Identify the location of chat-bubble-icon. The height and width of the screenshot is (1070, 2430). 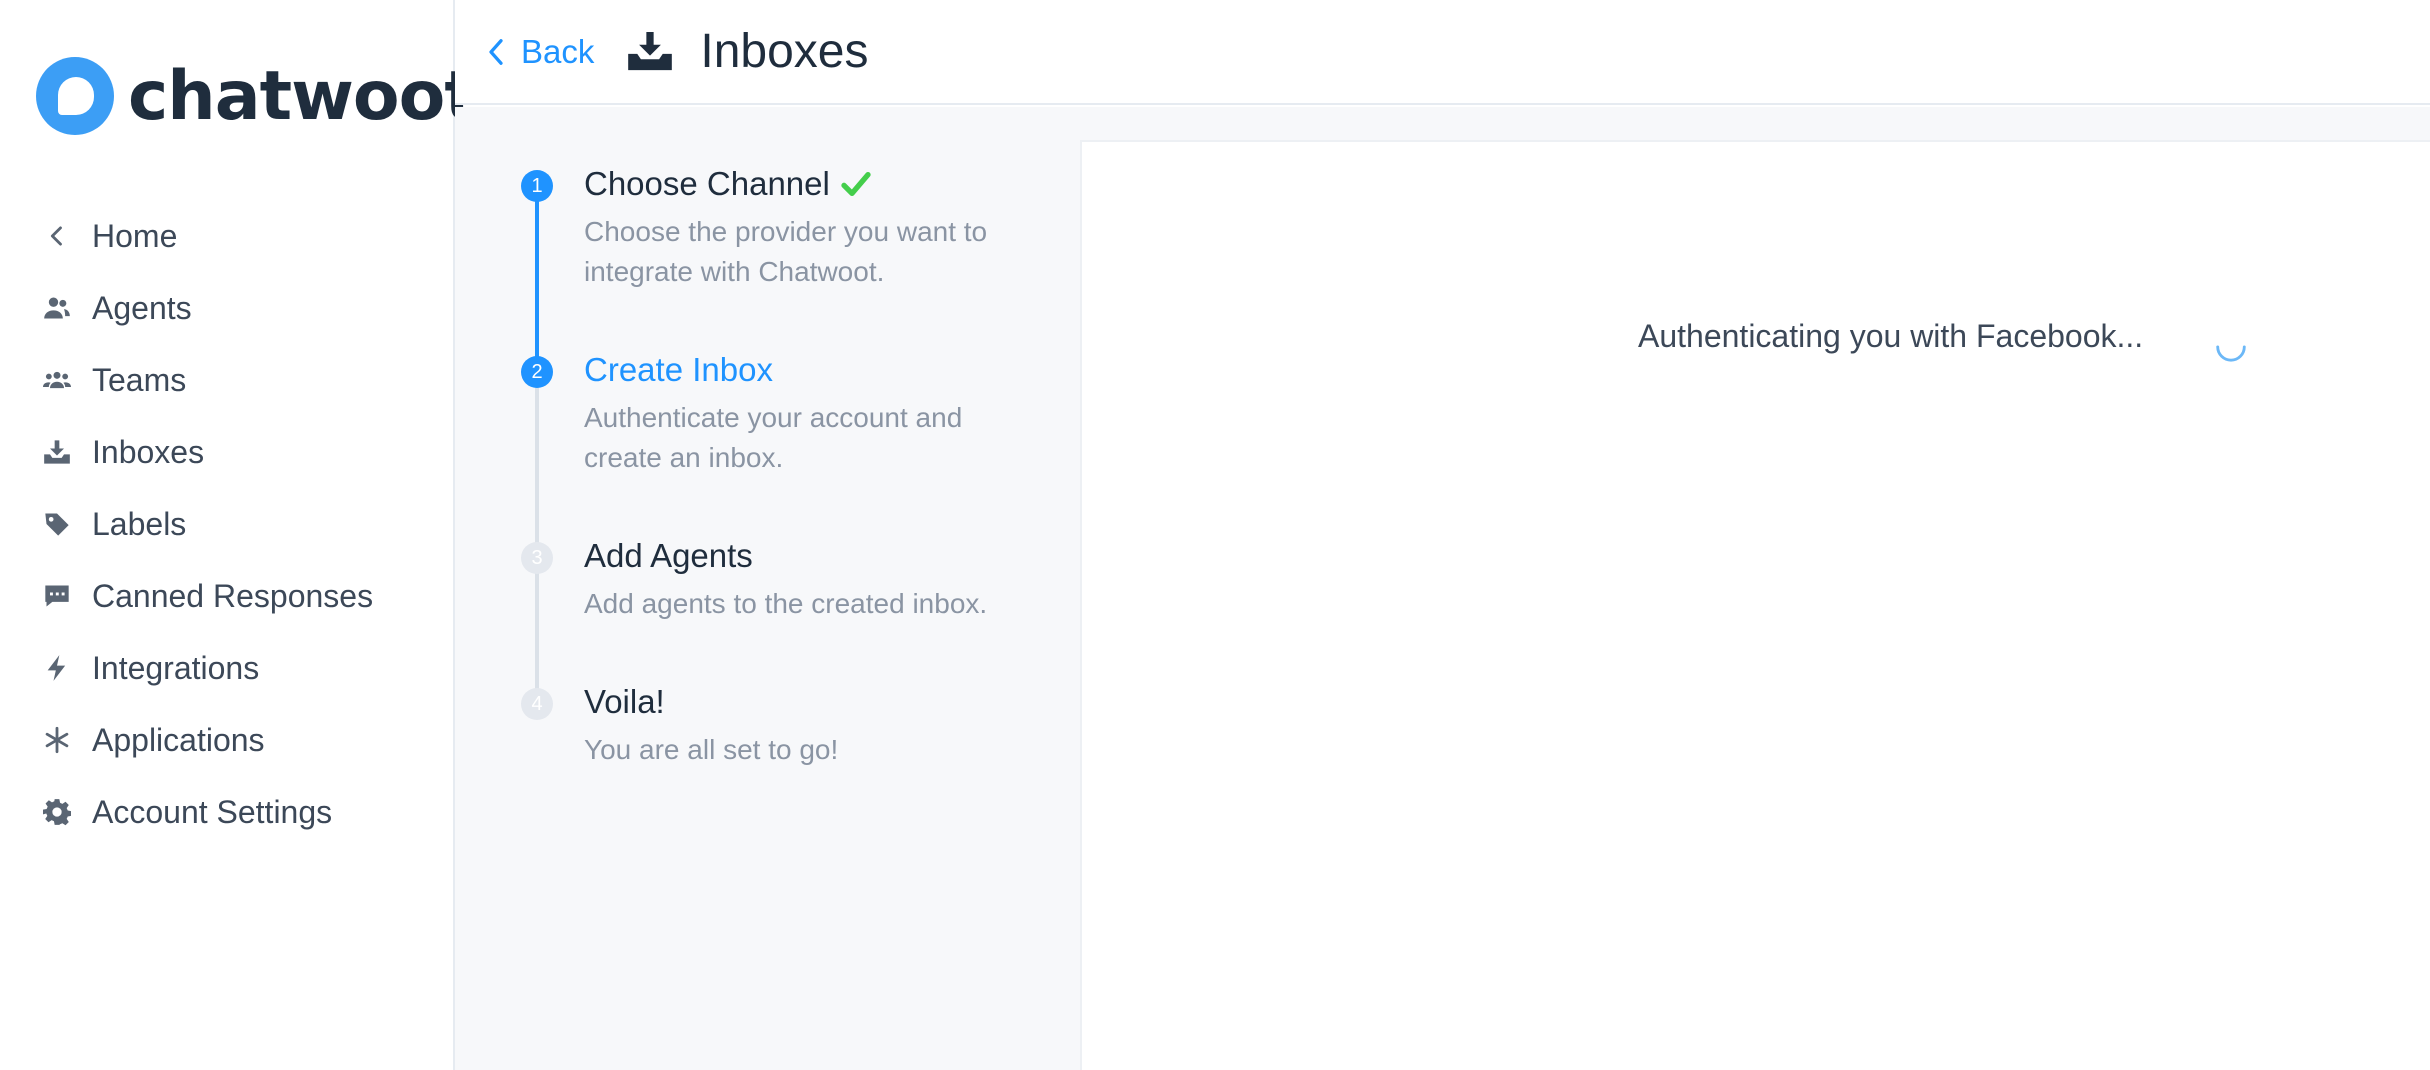
(57, 596).